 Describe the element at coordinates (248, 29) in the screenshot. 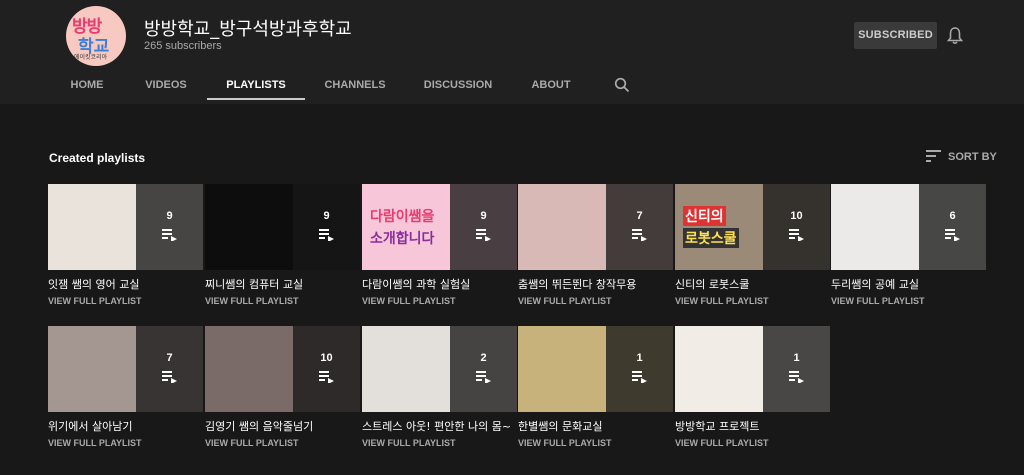

I see `channel-name: 방방학교_방구석방과후학교` at that location.